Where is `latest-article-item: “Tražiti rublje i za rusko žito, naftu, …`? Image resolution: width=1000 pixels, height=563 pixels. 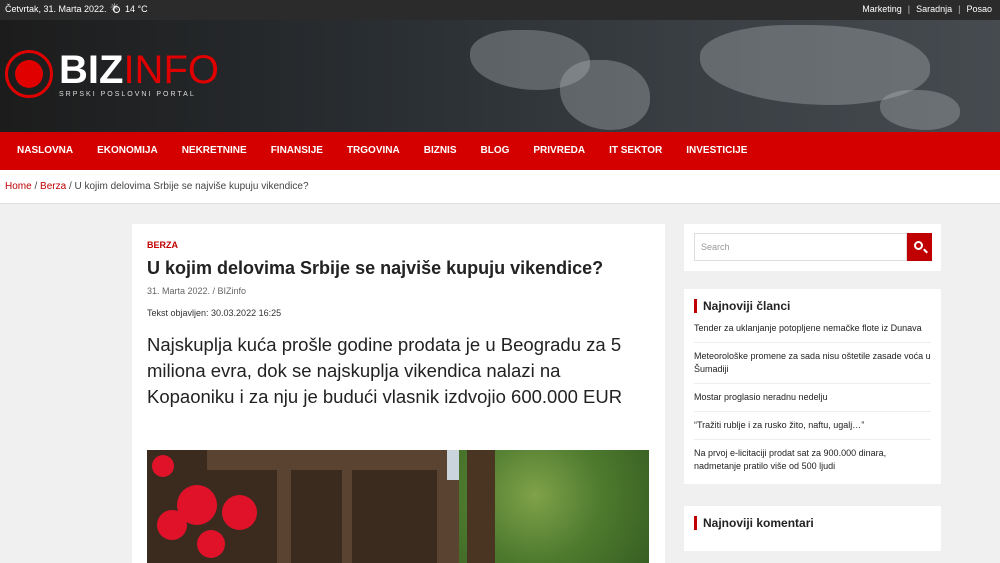 latest-article-item: “Tražiti rublje i za rusko žito, naftu, … is located at coordinates (812, 429).